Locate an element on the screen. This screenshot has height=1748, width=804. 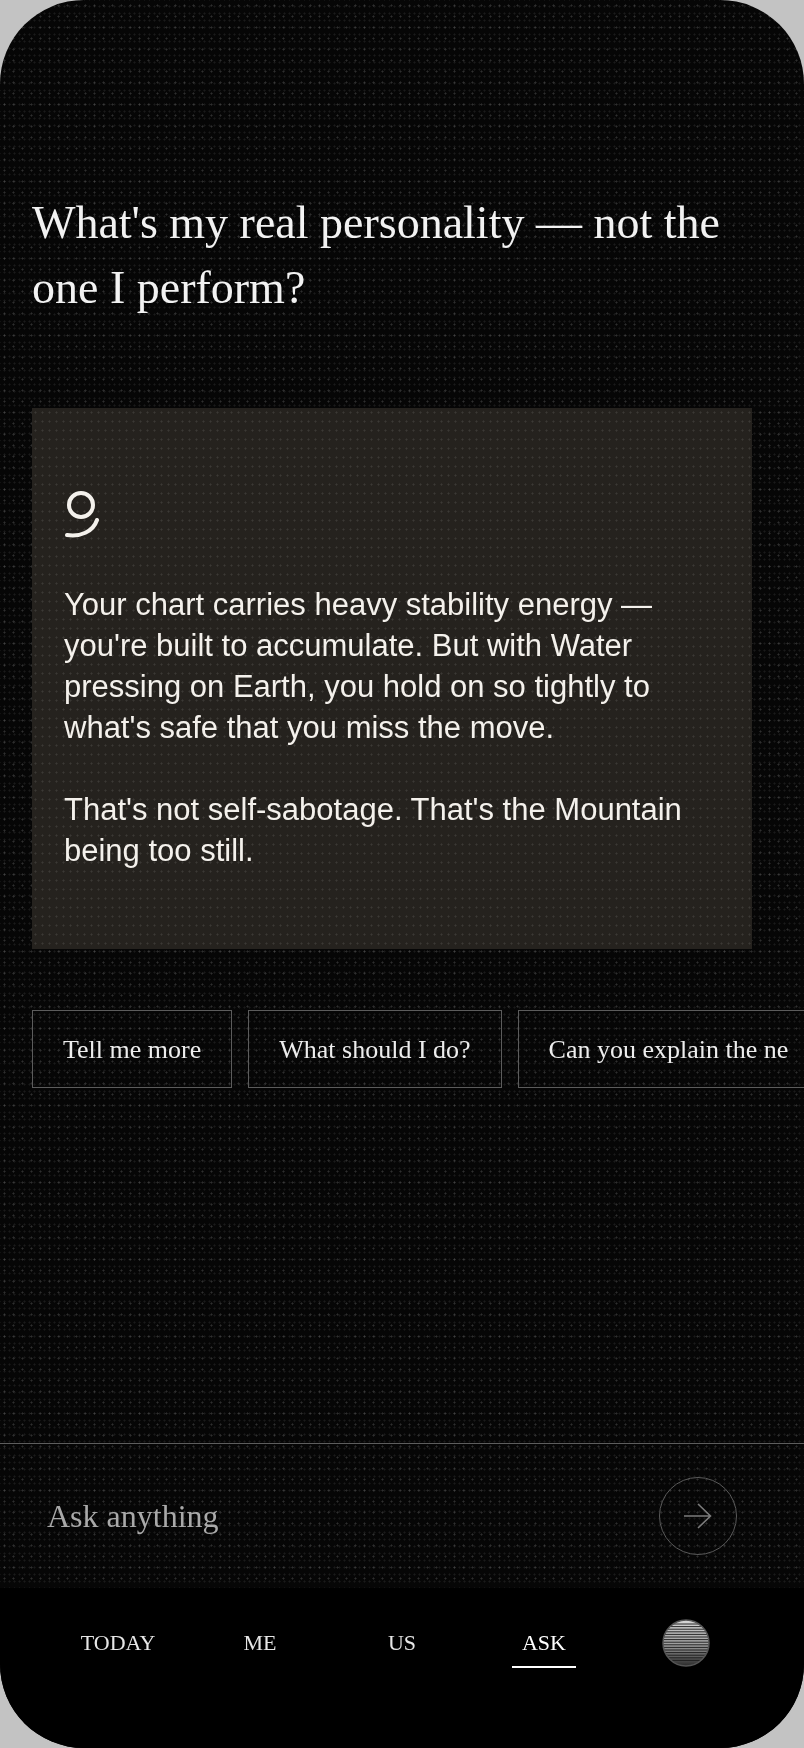
question-title: What's my real personality — not the one I perform? is located at coordinates (376, 255).